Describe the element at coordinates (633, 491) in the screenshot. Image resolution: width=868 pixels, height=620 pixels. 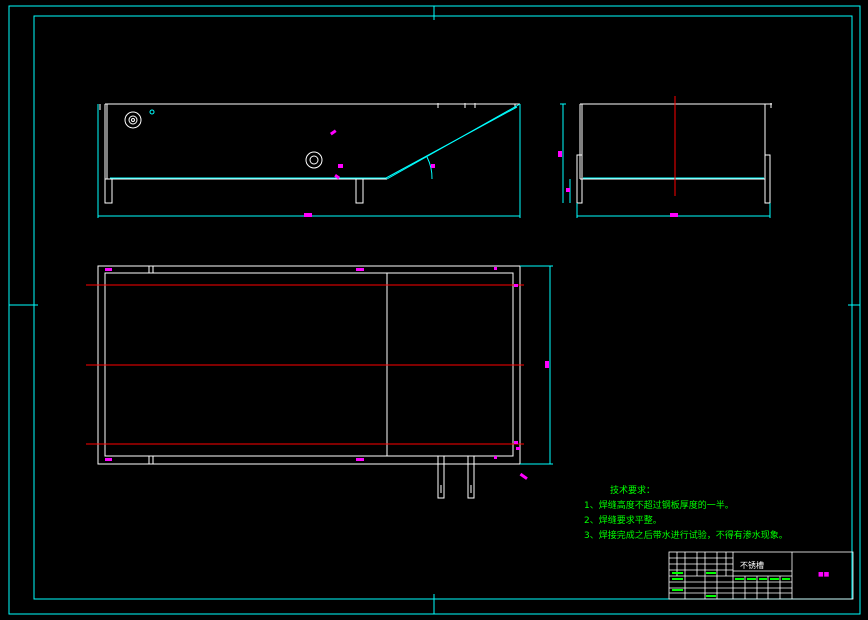
I see `technical-requirements-title: 技术要求：` at that location.